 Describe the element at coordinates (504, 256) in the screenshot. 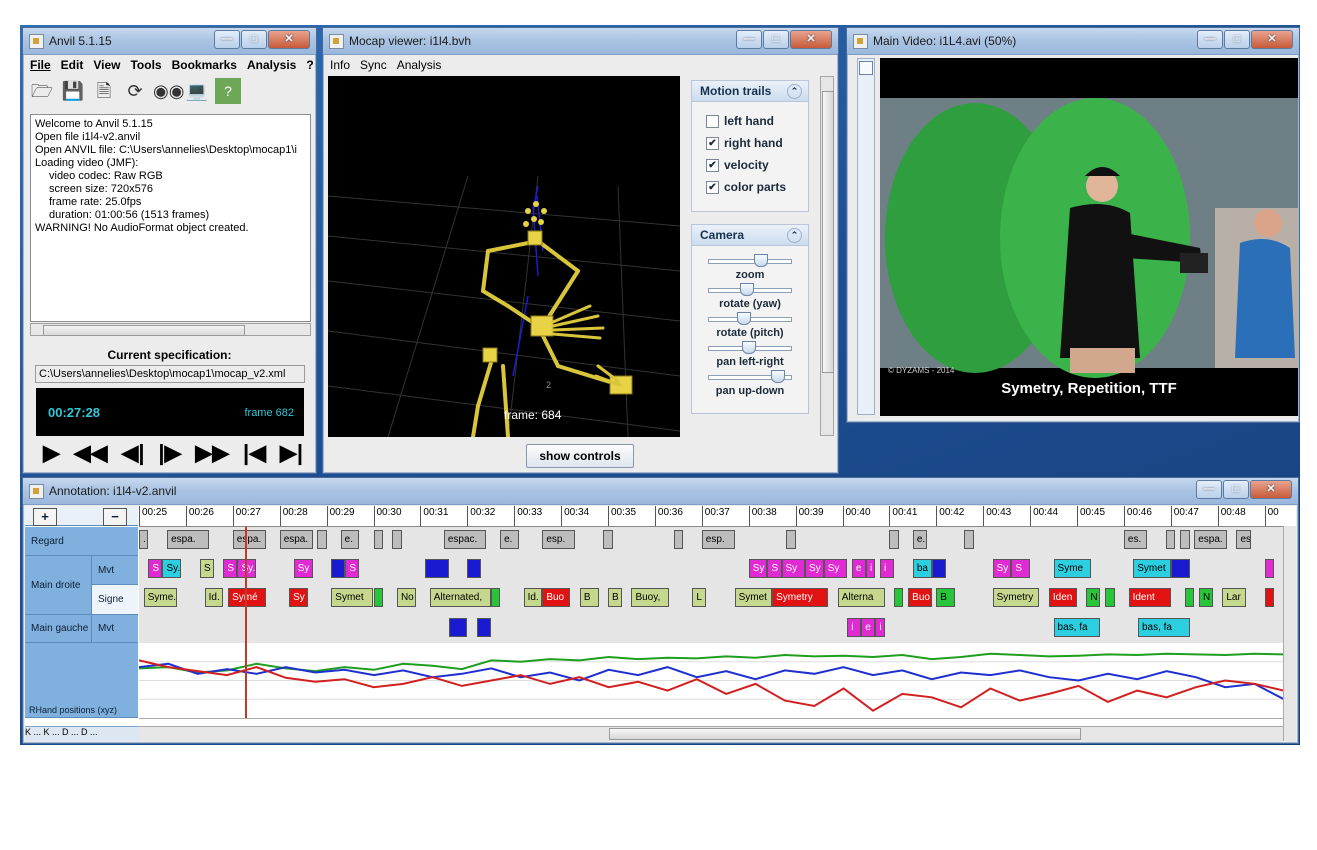

I see `mocap-3d-scene: 2 frame: 684` at that location.